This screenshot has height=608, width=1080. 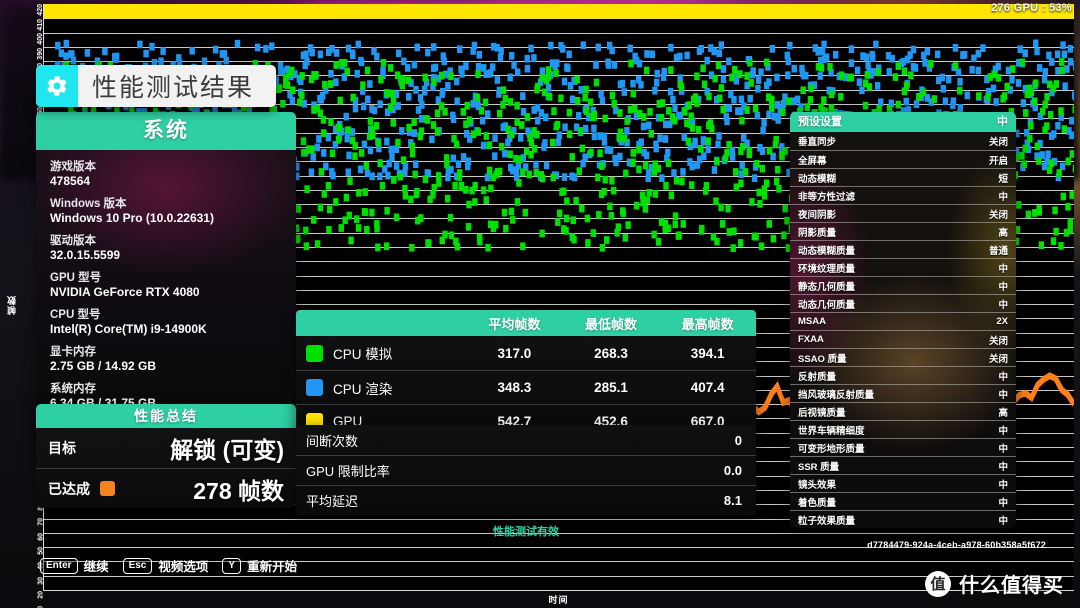 I want to click on setting-label: 垂直同步, so click(x=817, y=142).